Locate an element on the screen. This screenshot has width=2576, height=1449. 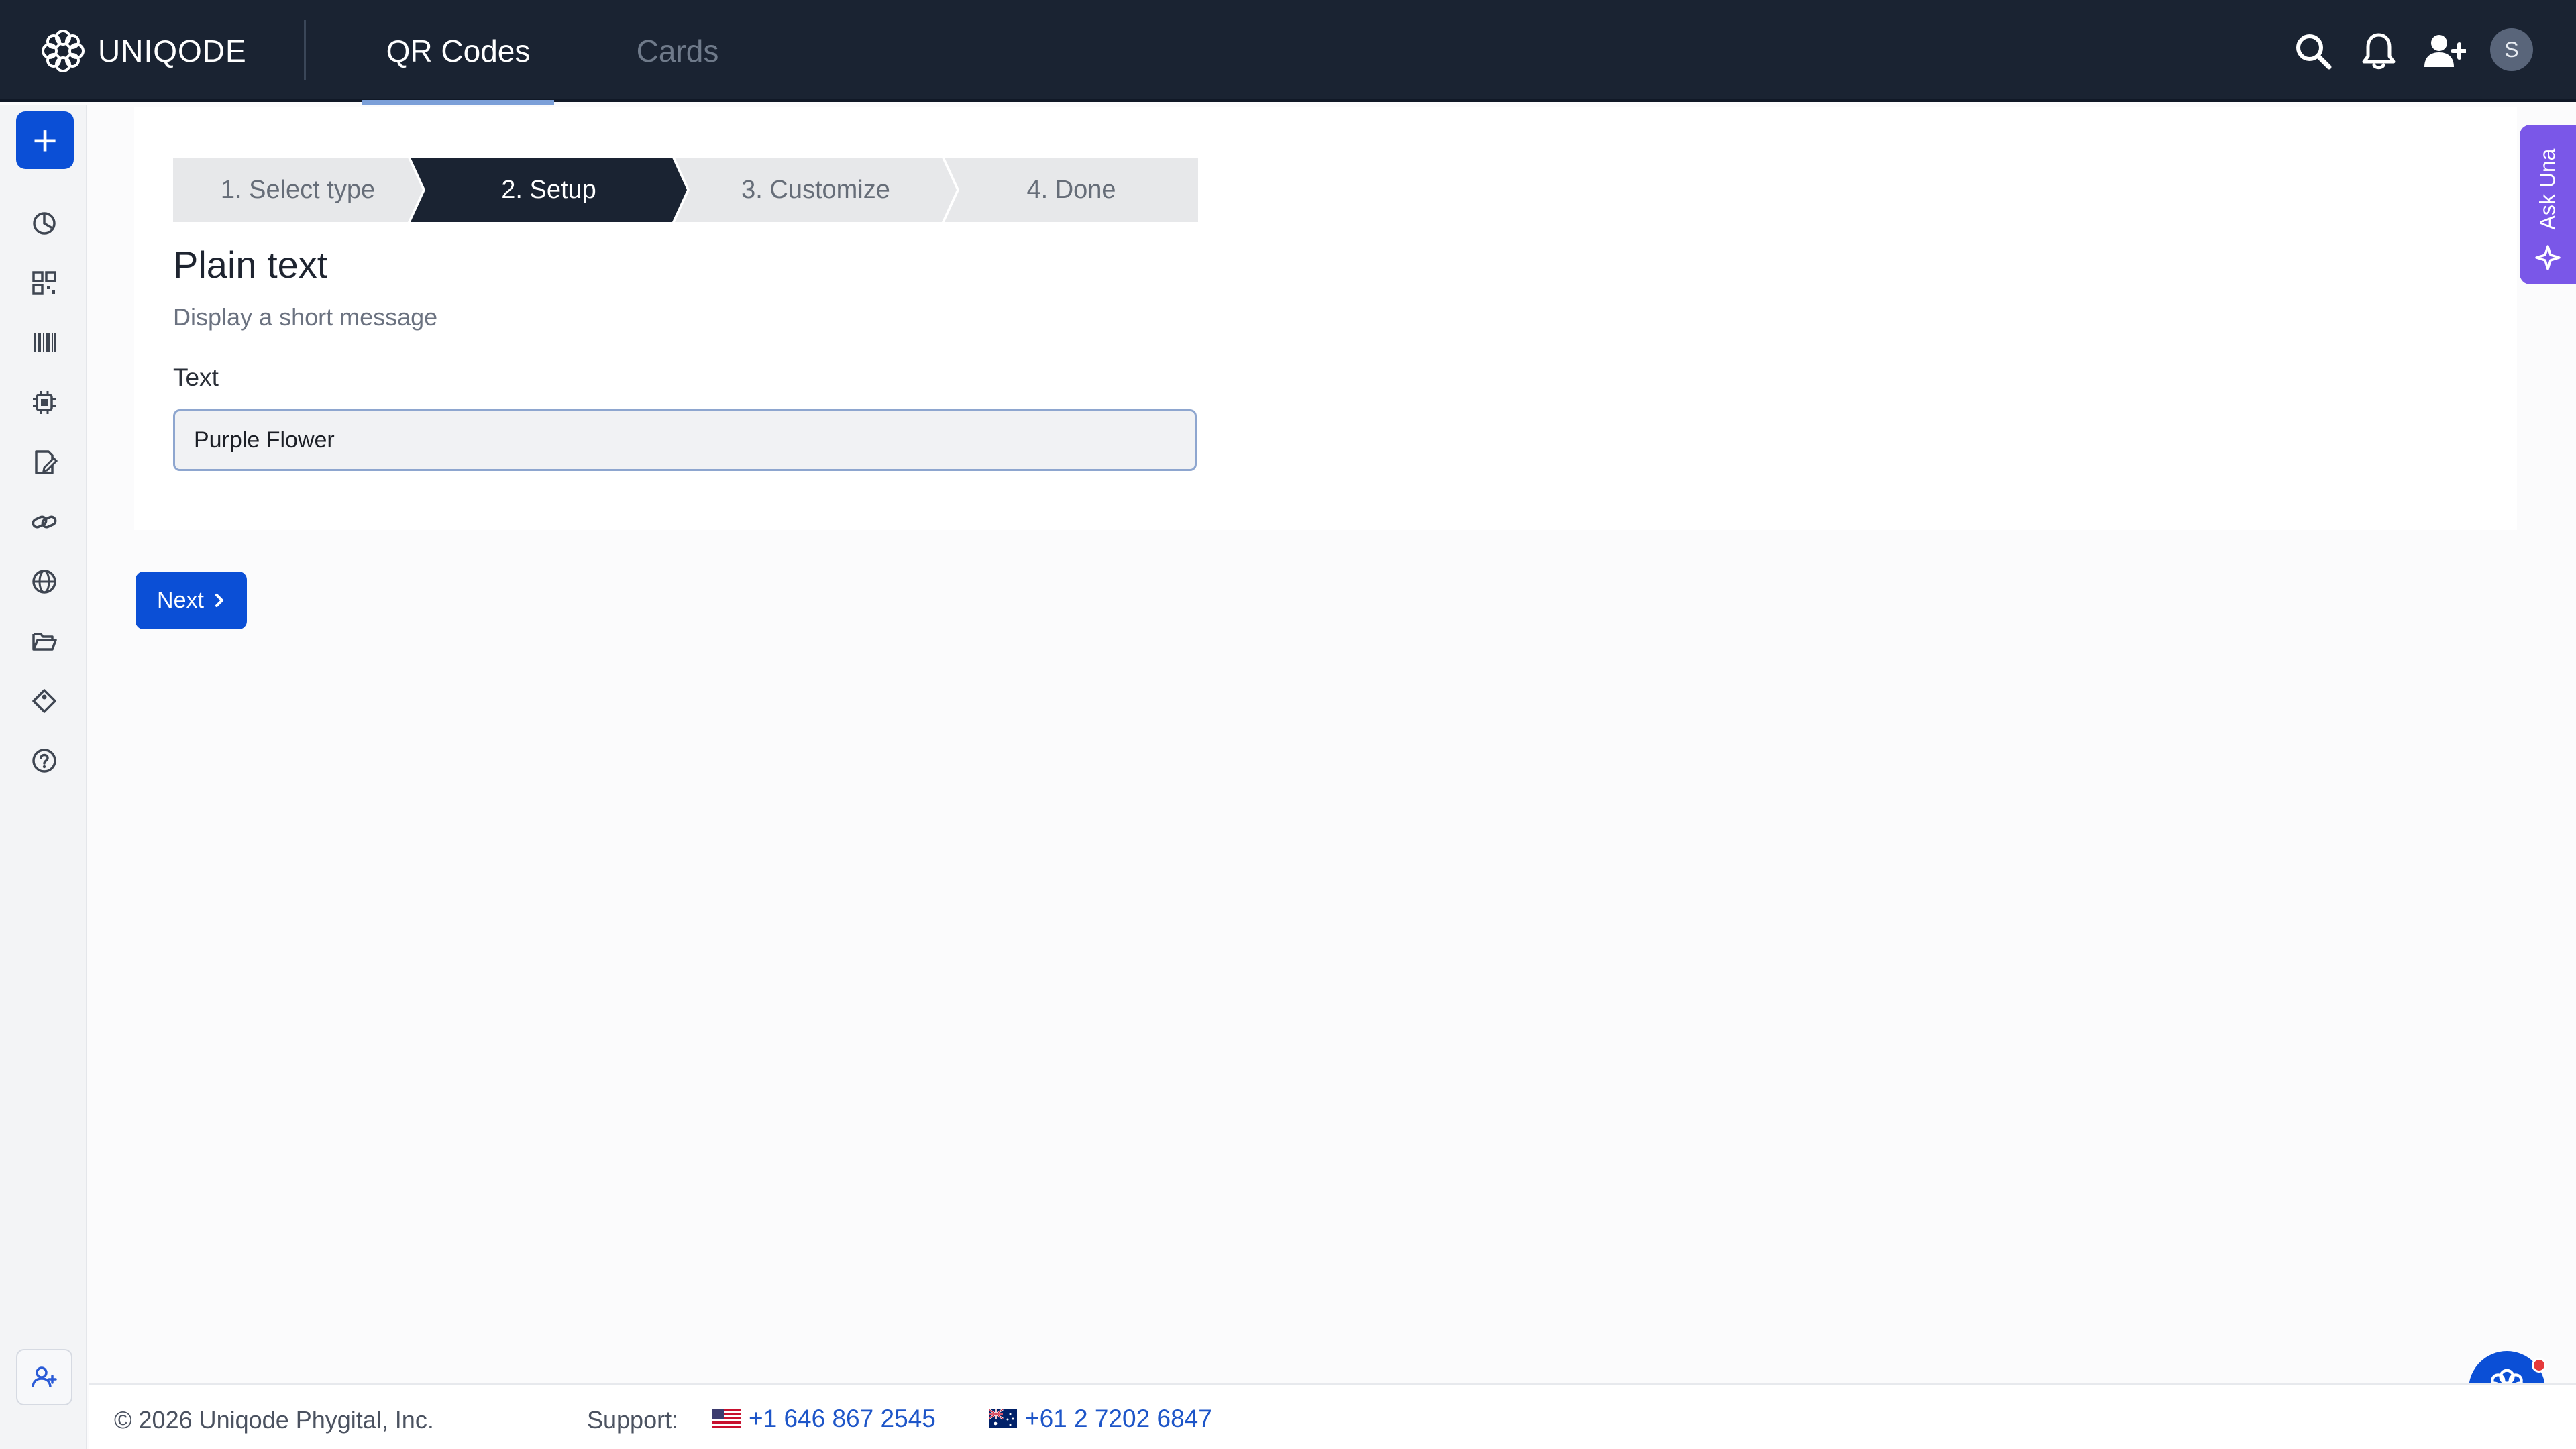
text-field-label: Text is located at coordinates (196, 377).